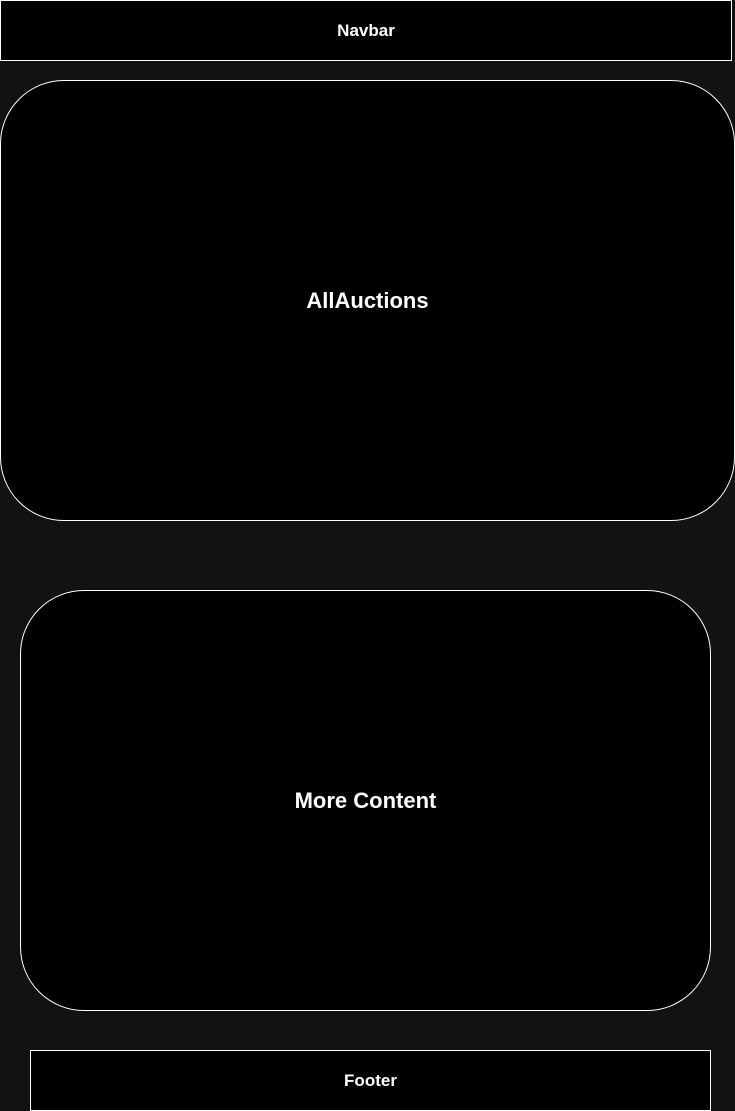  I want to click on more-content-label: More Content, so click(365, 800).